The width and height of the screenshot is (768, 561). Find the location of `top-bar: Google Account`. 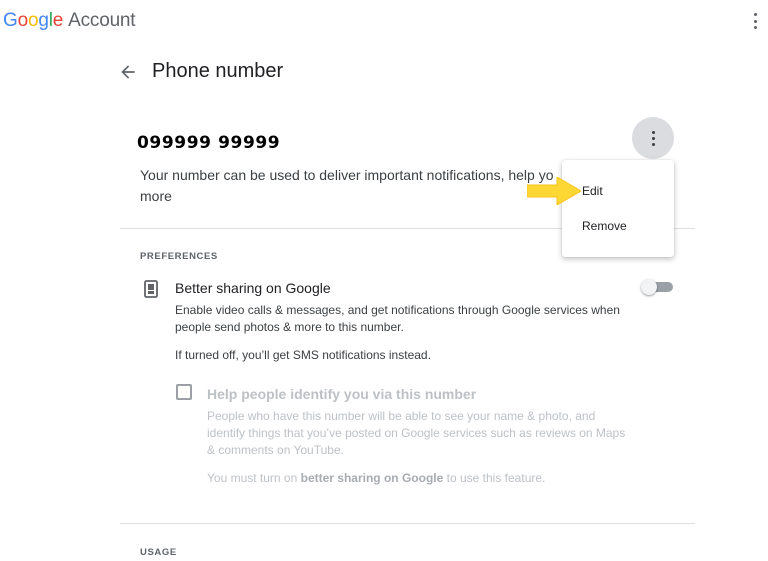

top-bar: Google Account is located at coordinates (384, 20).